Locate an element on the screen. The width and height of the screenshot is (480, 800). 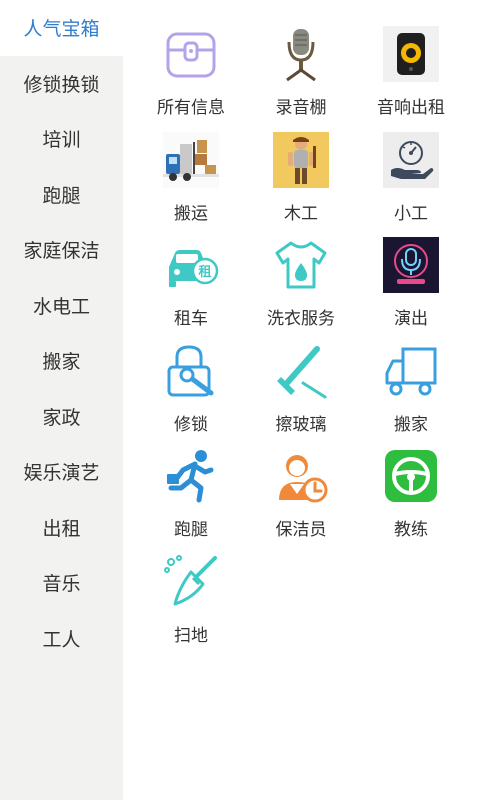
grid-item-label: 所有信息 is located at coordinates (191, 108).